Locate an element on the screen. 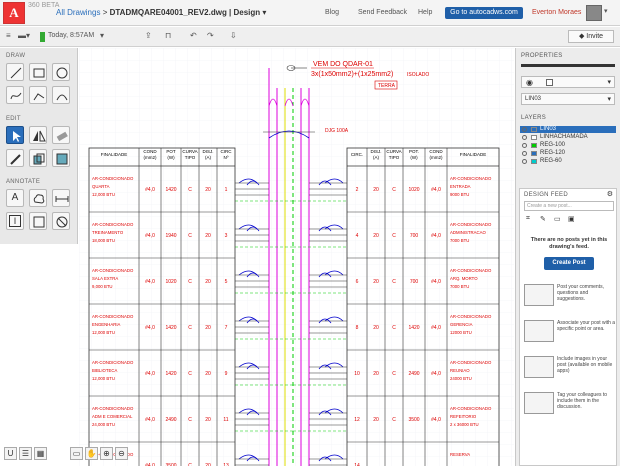  color-select: ◉ ▾ is located at coordinates (568, 82).